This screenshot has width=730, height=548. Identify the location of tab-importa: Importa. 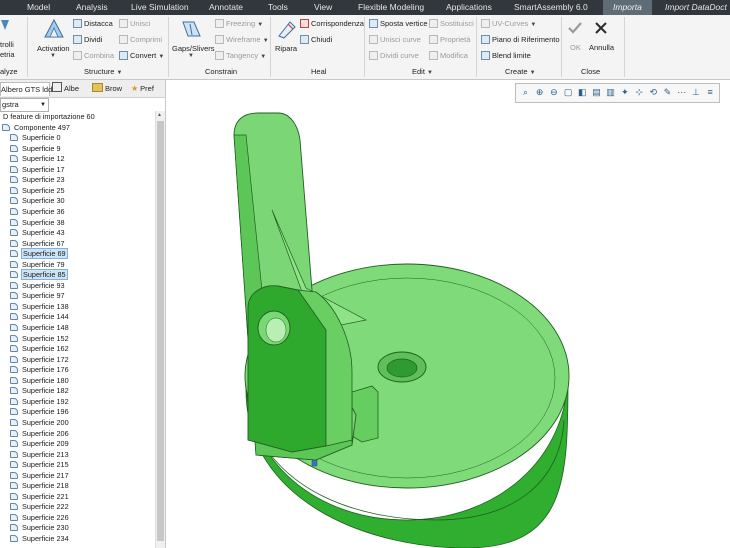
(627, 7).